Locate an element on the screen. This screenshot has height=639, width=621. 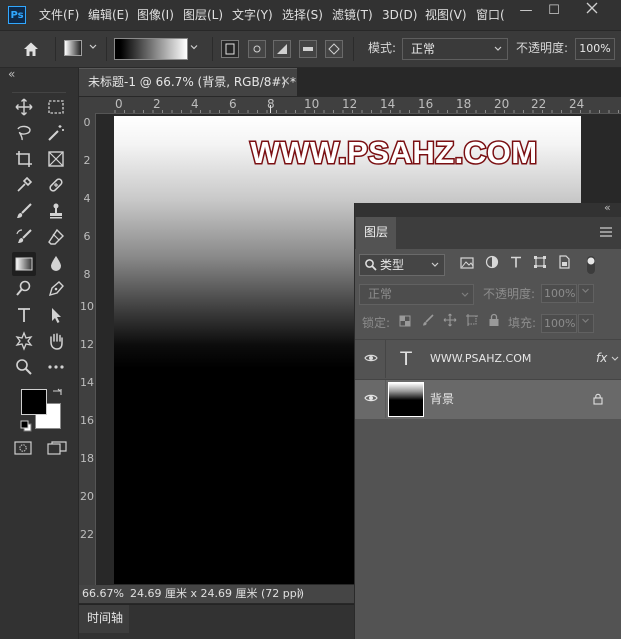
ruler-tick-label: 12 is located at coordinates (87, 344).